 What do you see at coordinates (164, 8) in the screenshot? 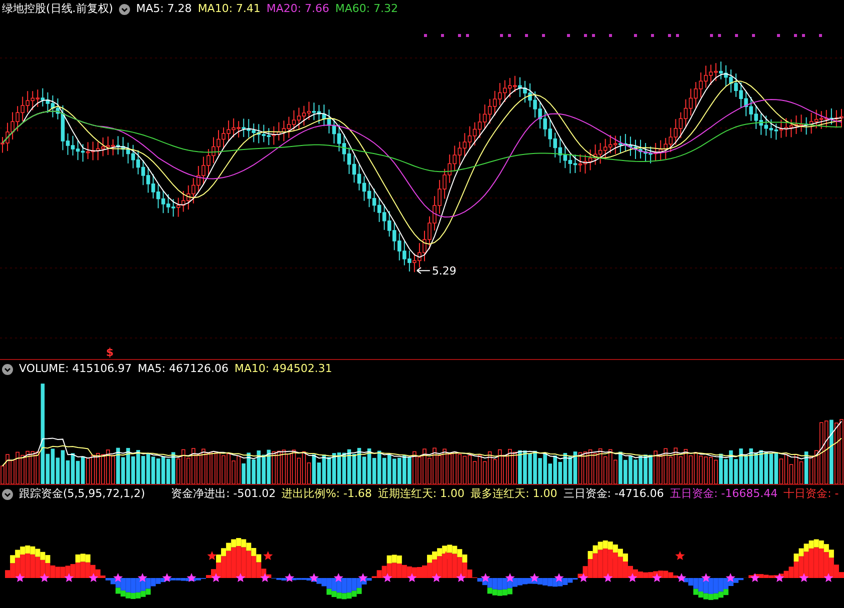
I see `indicator-value: MA5: 7.28` at bounding box center [164, 8].